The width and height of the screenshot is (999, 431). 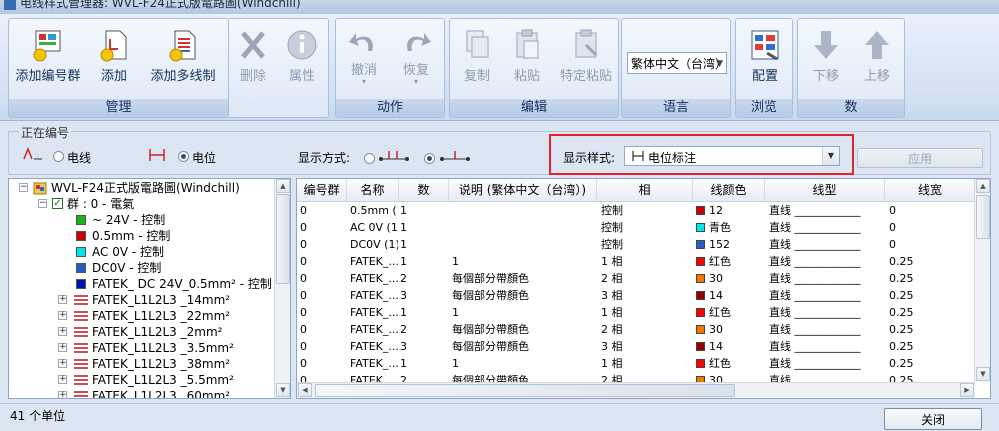 What do you see at coordinates (523, 190) in the screenshot?
I see `col-header-description: 说明 (繁体中文（台湾）)` at bounding box center [523, 190].